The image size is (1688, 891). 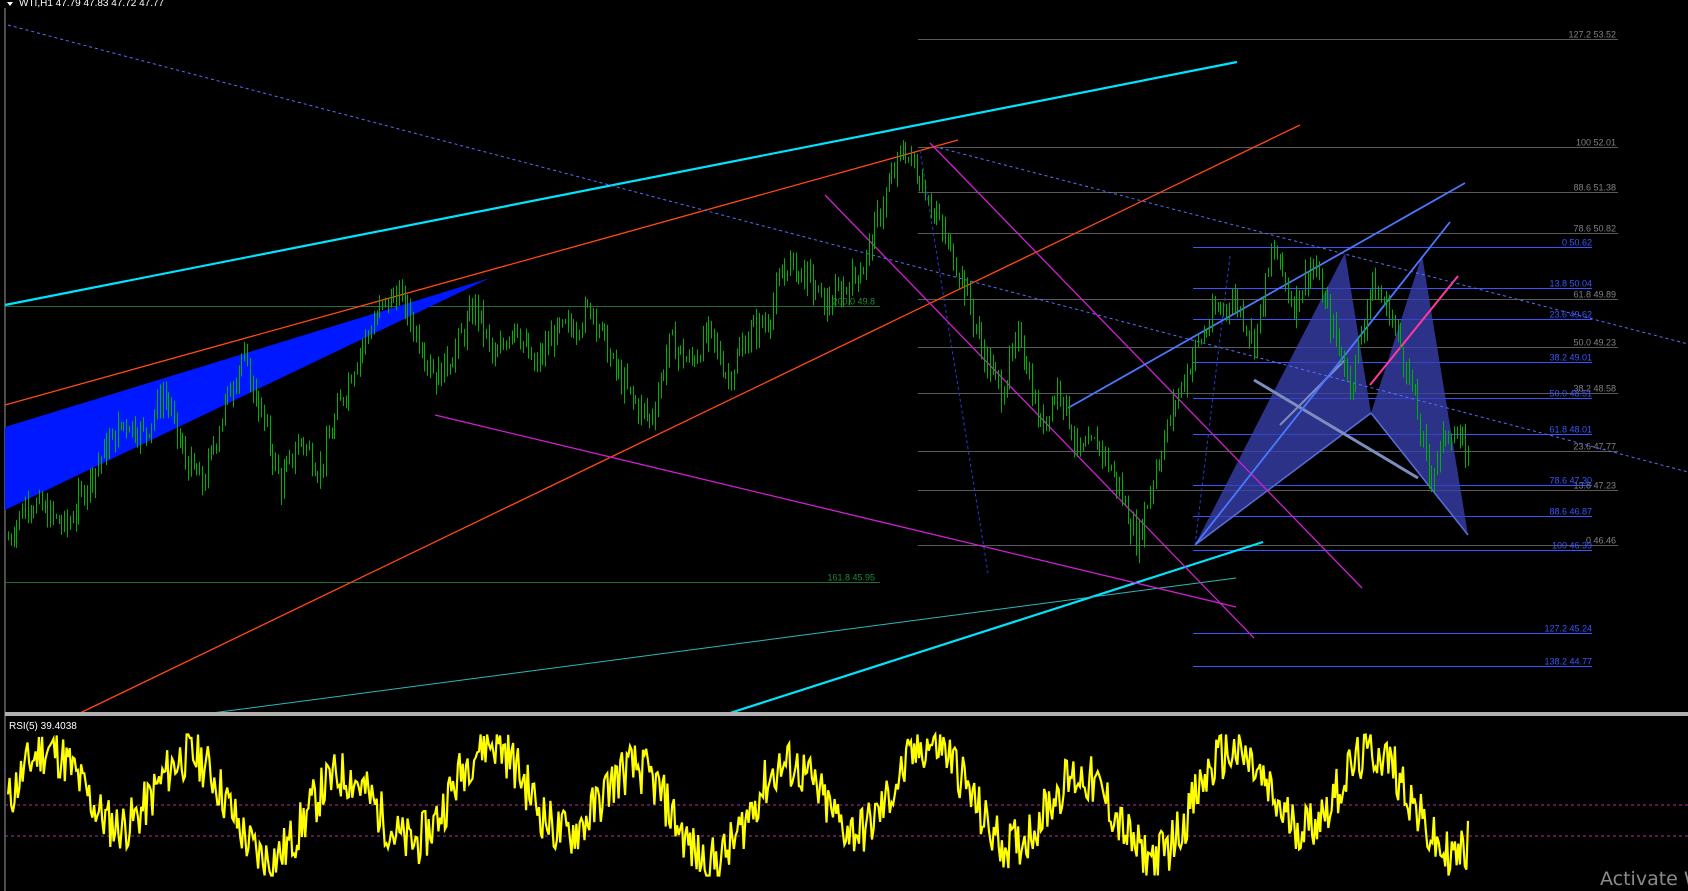 What do you see at coordinates (1594, 295) in the screenshot?
I see `fib_red_leg-label-4: 61.8 49.89` at bounding box center [1594, 295].